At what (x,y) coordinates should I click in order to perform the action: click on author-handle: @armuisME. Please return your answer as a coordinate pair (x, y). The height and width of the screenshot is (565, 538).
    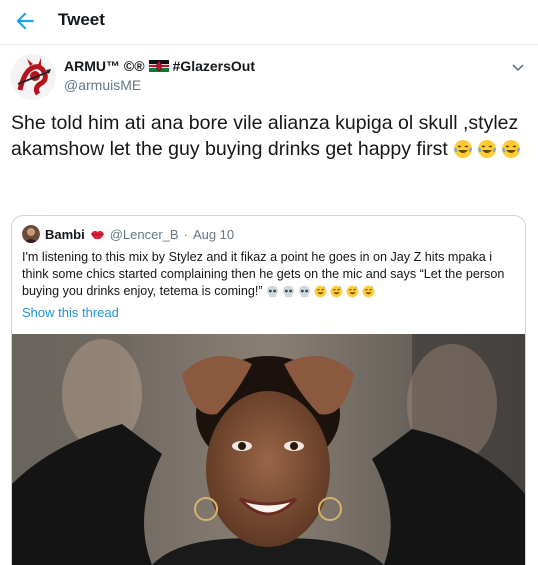
    Looking at the image, I should click on (102, 85).